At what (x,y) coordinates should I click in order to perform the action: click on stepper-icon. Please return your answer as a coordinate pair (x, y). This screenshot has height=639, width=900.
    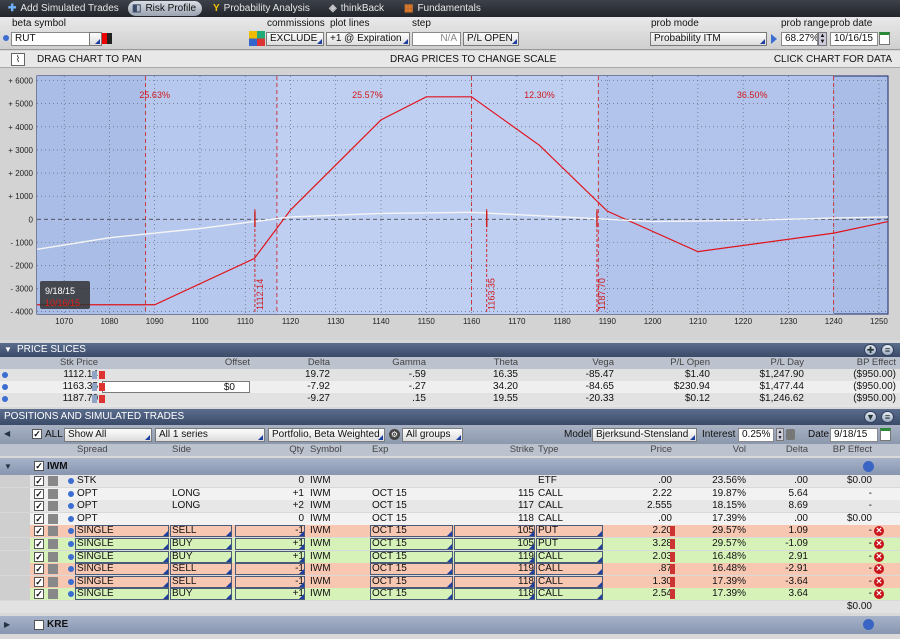
    Looking at the image, I should click on (94, 387).